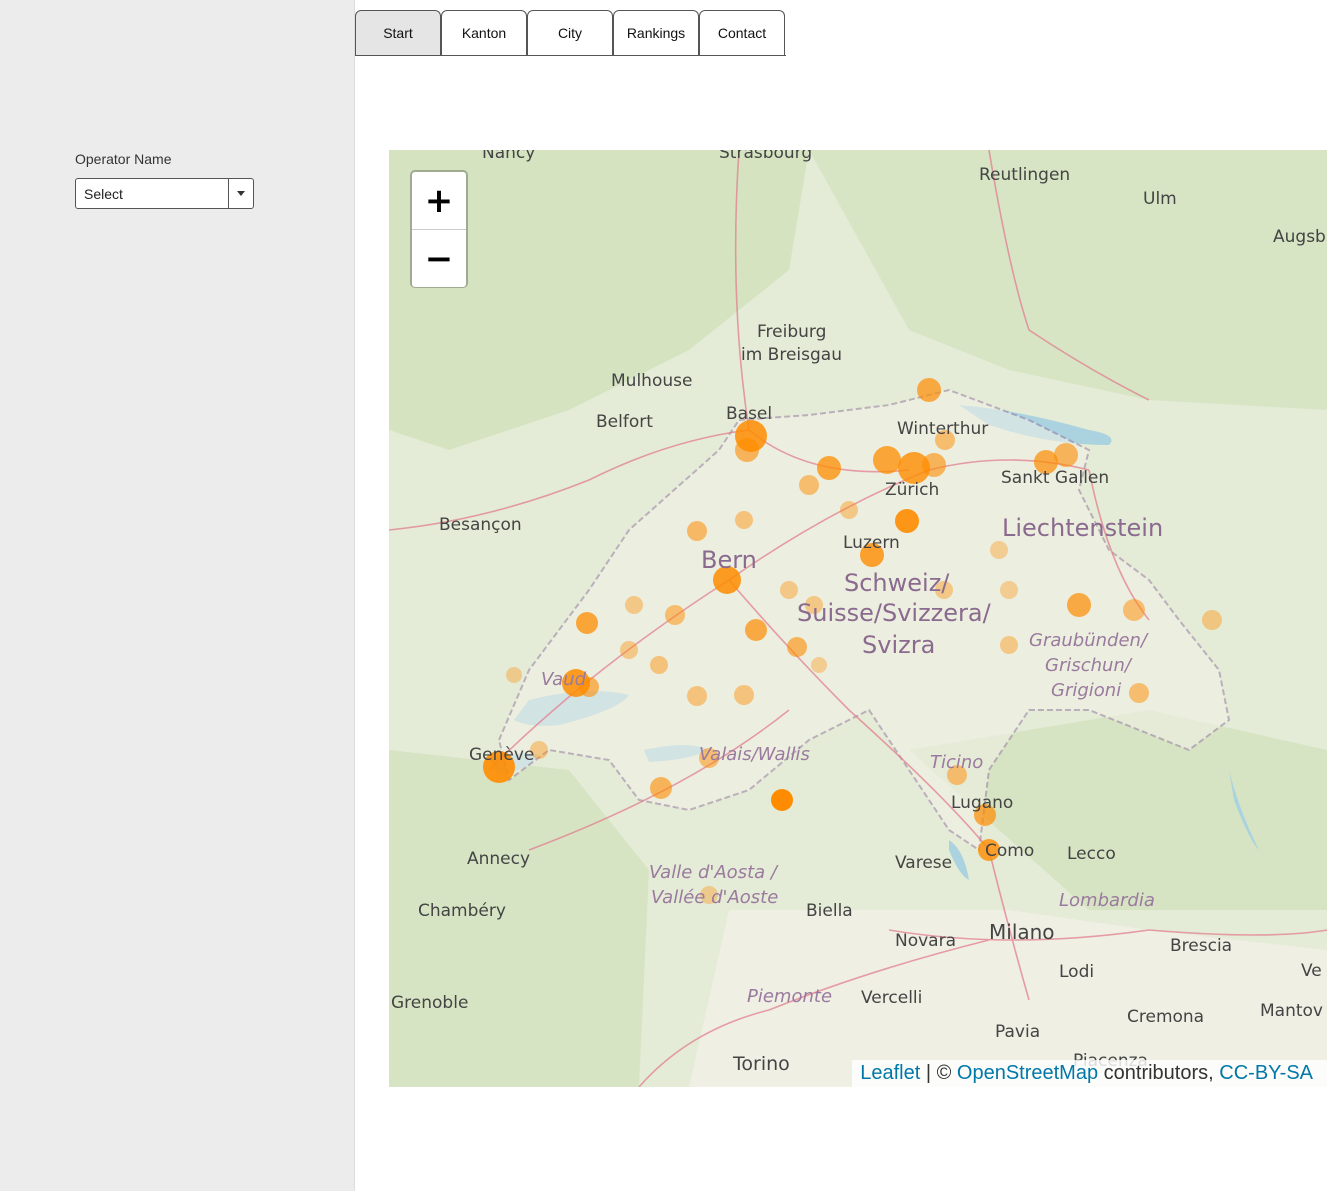 Image resolution: width=1327 pixels, height=1191 pixels. Describe the element at coordinates (398, 32) in the screenshot. I see `tab-start: Start` at that location.